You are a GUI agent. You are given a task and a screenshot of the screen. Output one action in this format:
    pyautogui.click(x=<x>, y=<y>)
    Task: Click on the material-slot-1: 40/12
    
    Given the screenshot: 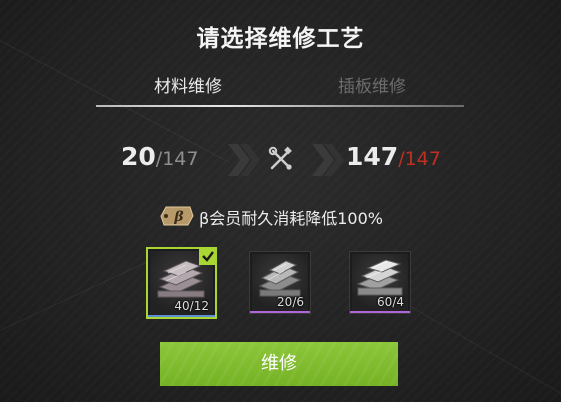 What is the action you would take?
    pyautogui.click(x=181, y=283)
    